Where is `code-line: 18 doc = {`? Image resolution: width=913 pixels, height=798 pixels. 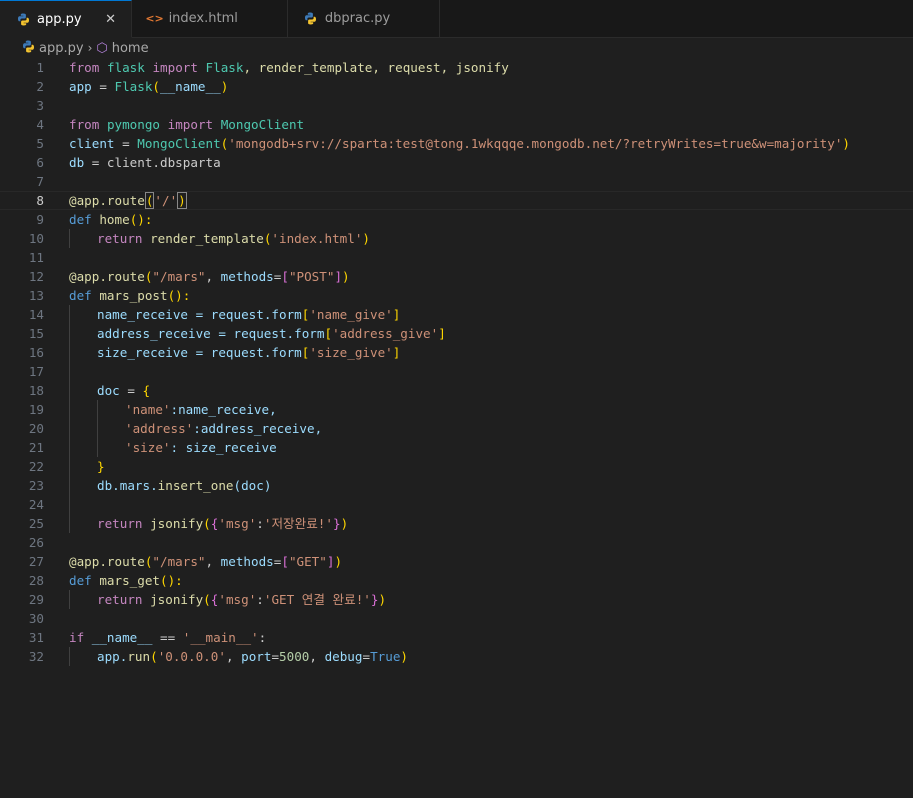 code-line: 18 doc = { is located at coordinates (456, 390).